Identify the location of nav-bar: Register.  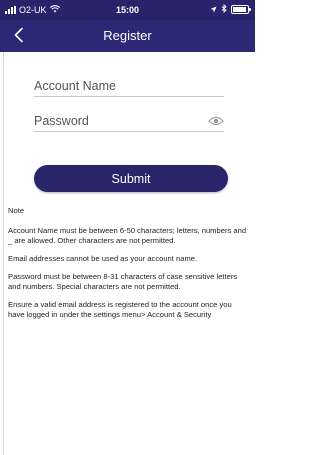
(127, 36).